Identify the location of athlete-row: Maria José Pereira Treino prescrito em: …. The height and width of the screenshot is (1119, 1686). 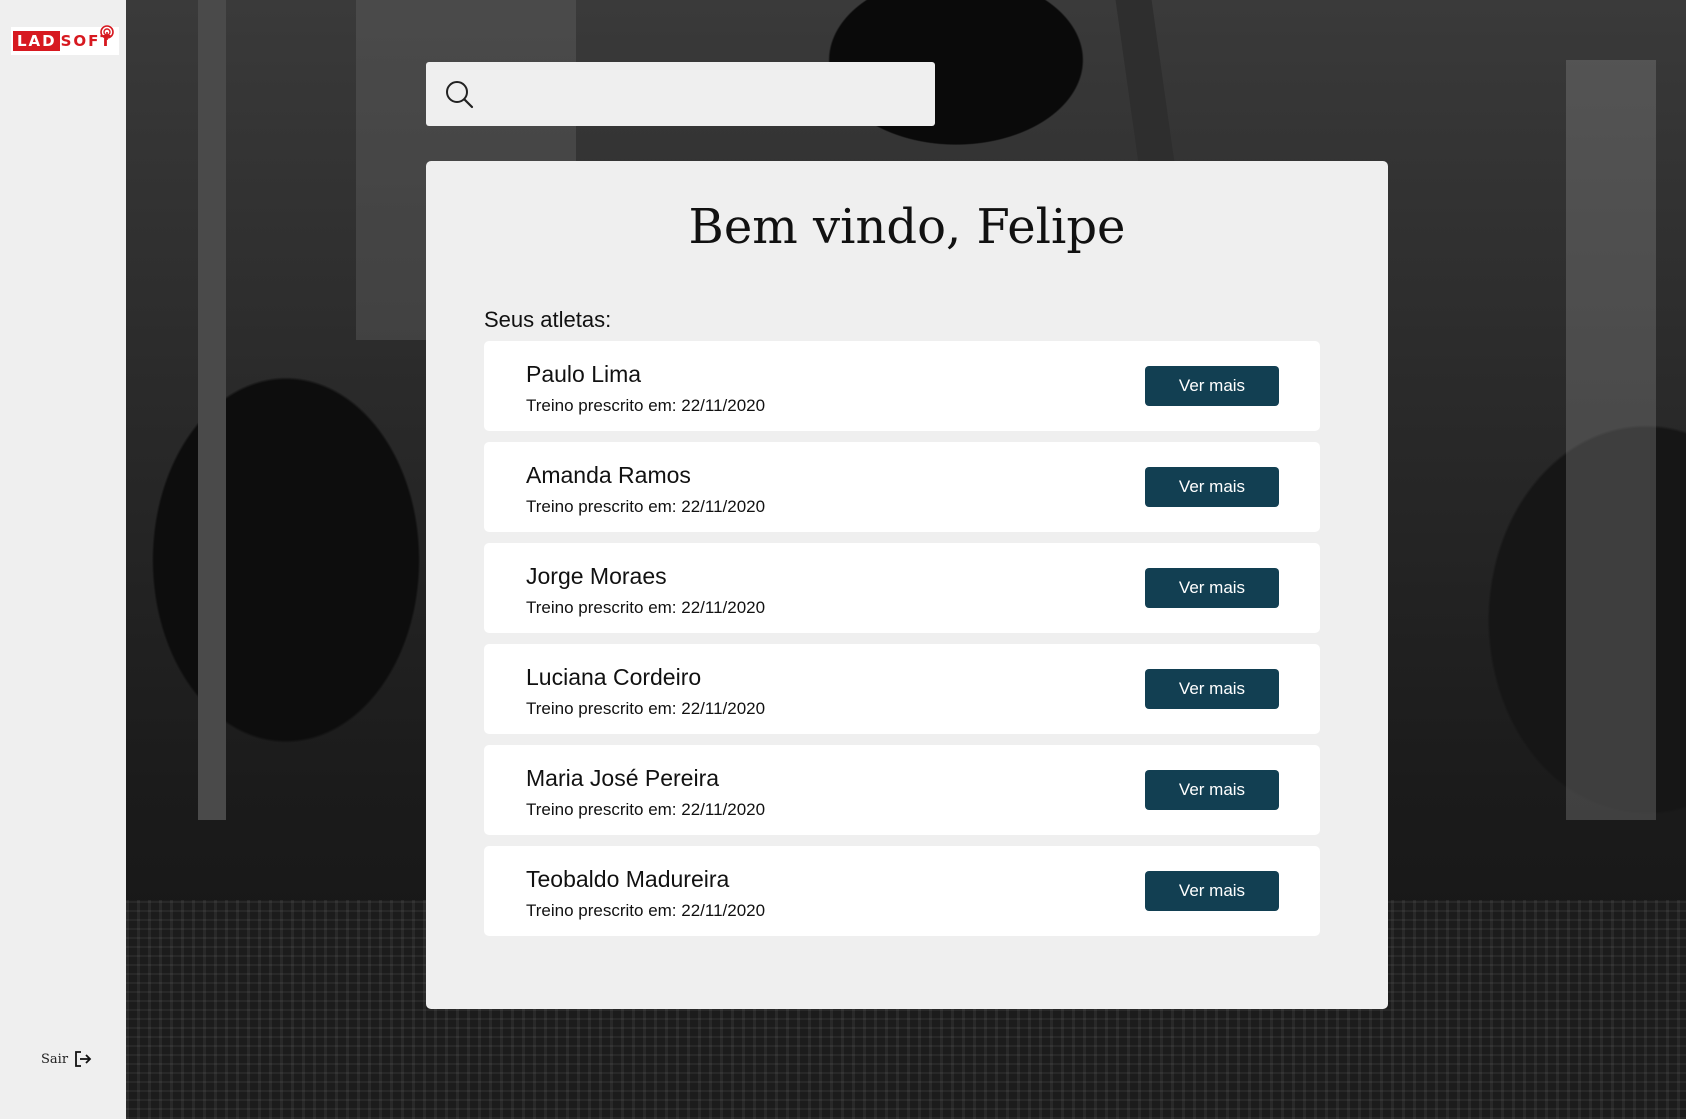
(902, 790).